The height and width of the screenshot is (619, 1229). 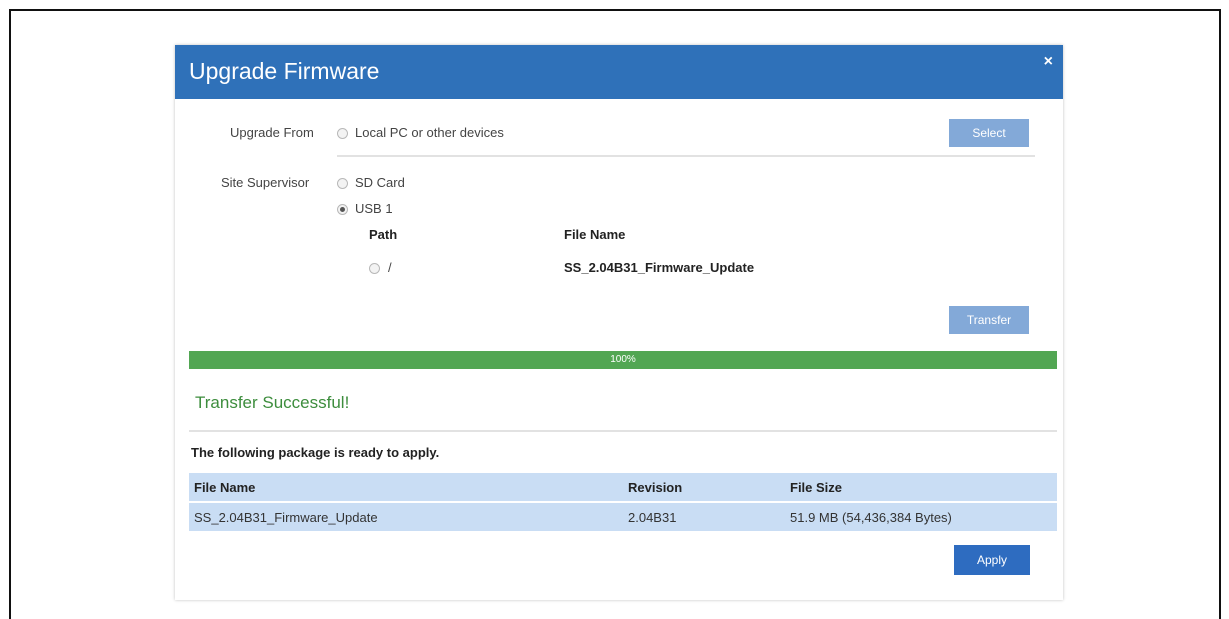 What do you see at coordinates (315, 452) in the screenshot?
I see `ready-to-apply-text: The following package is ready to apply.` at bounding box center [315, 452].